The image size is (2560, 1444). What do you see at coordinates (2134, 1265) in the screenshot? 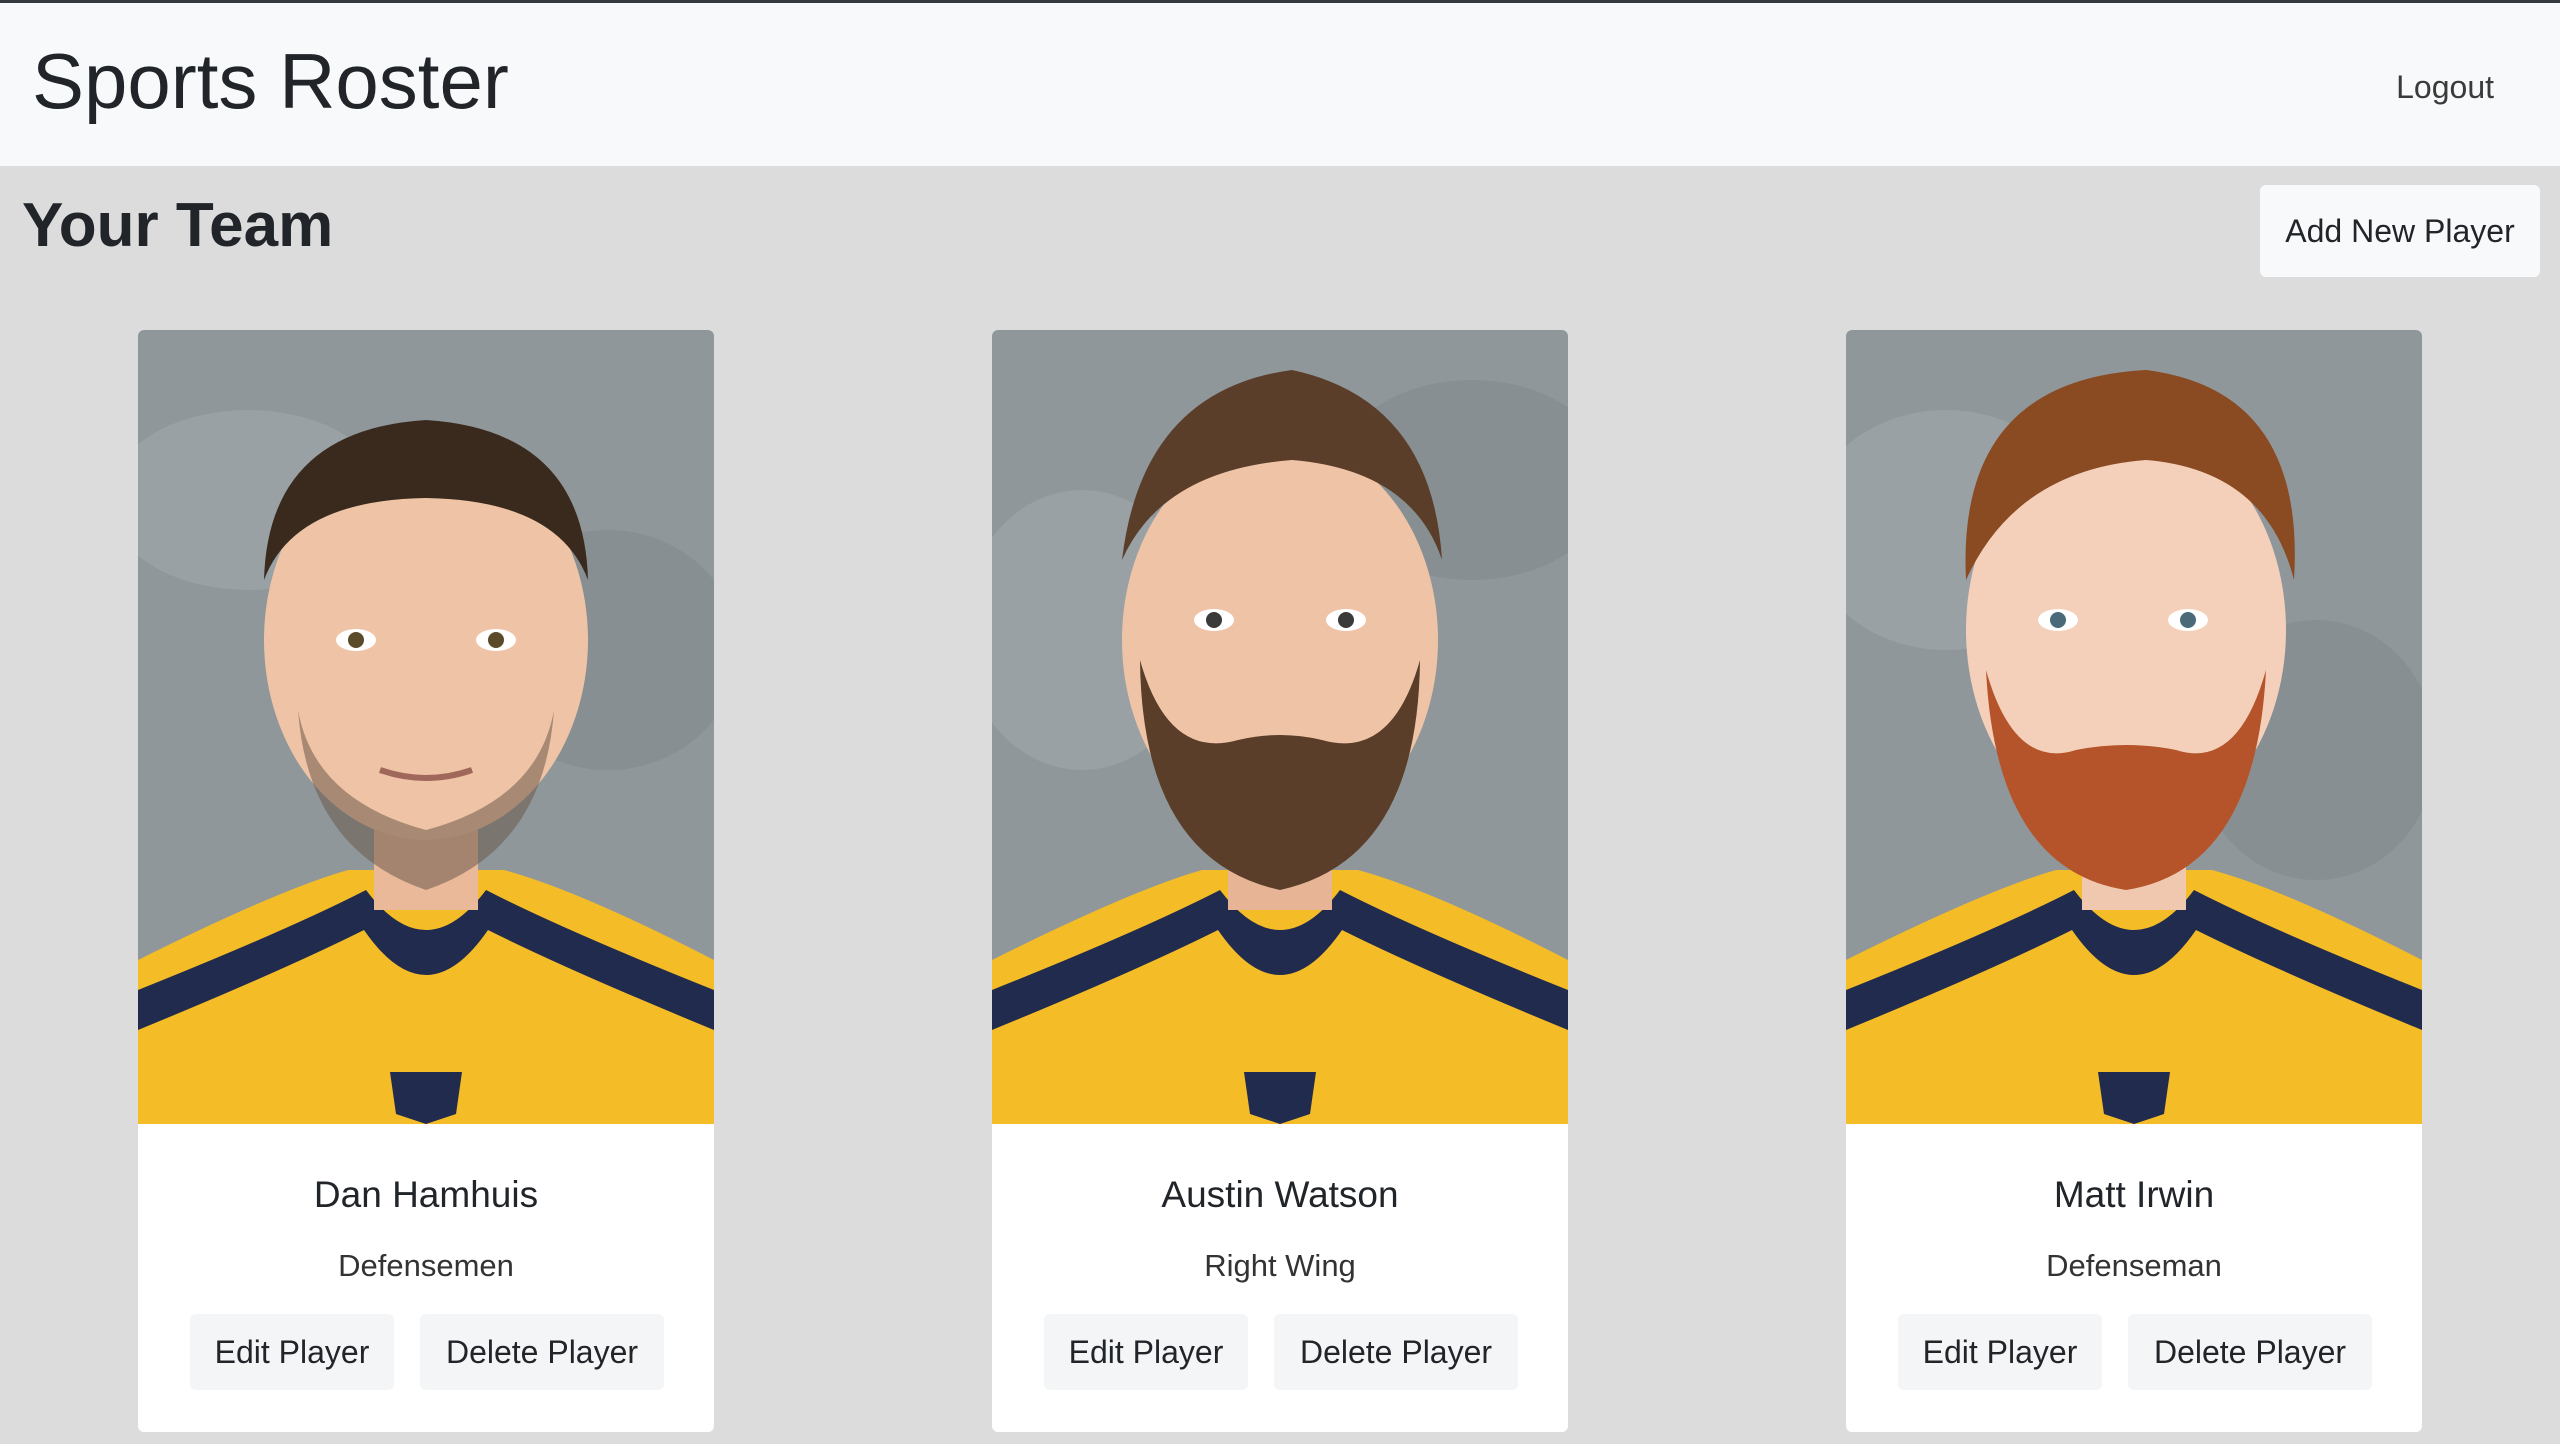
I see `player-position: Defenseman` at bounding box center [2134, 1265].